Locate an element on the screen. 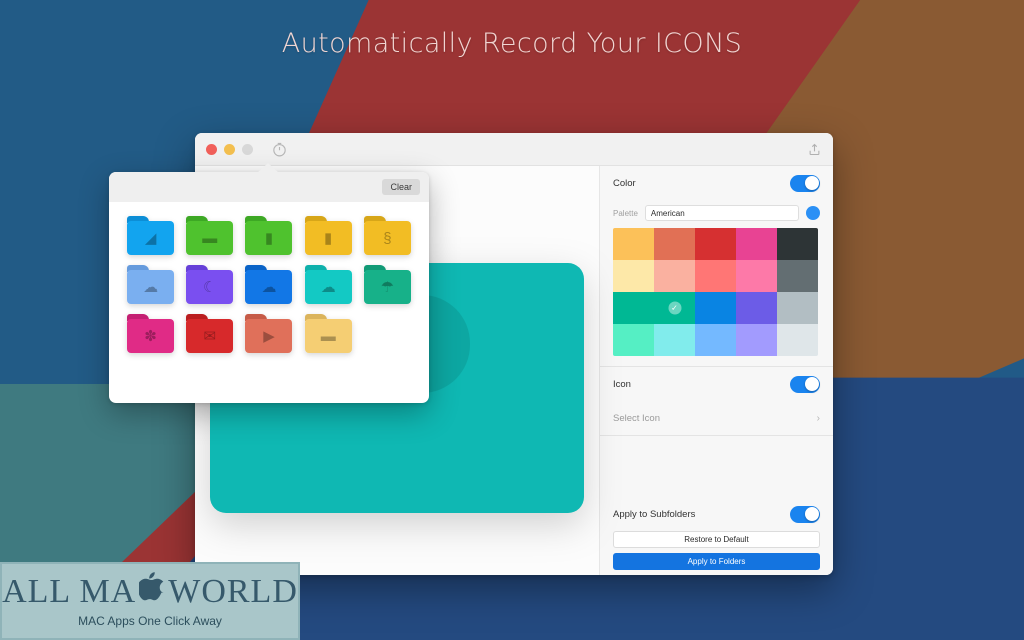 The image size is (1024, 640). check-icon: ✓ is located at coordinates (674, 308).